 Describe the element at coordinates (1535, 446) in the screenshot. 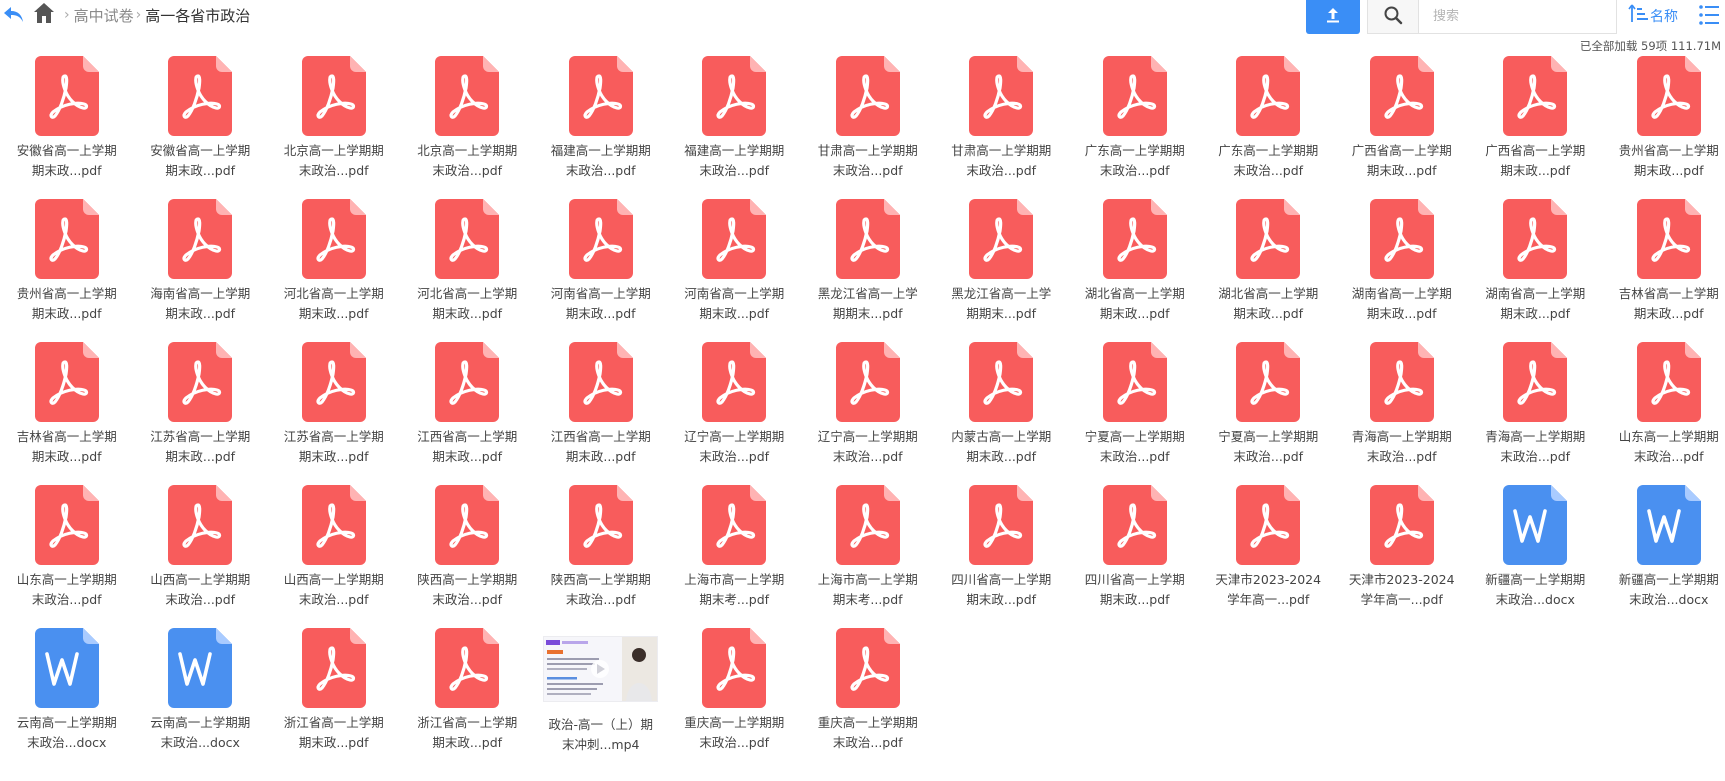

I see `file-name: 青海高一上学期期 末政治...pdf` at that location.